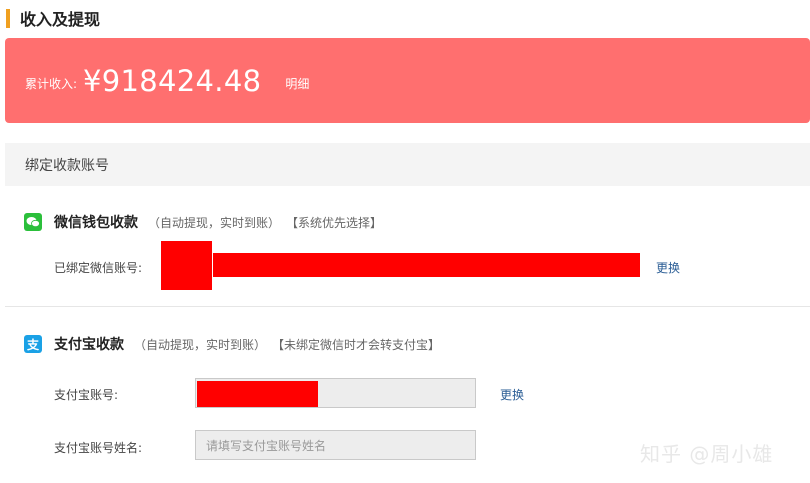  Describe the element at coordinates (33, 344) in the screenshot. I see `alipay-icon: 支` at that location.